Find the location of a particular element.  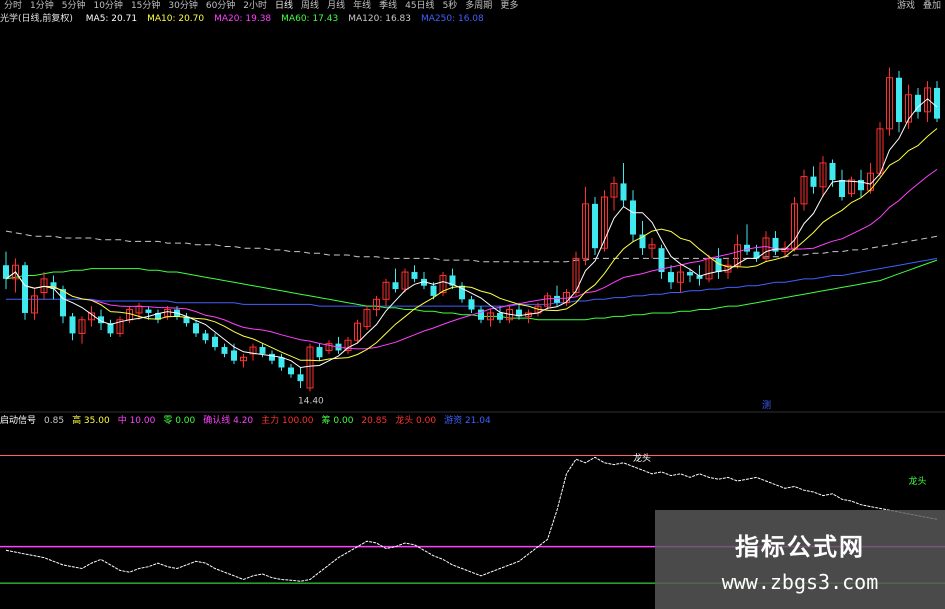

dragon-head-right-label: 龙头 is located at coordinates (918, 481).